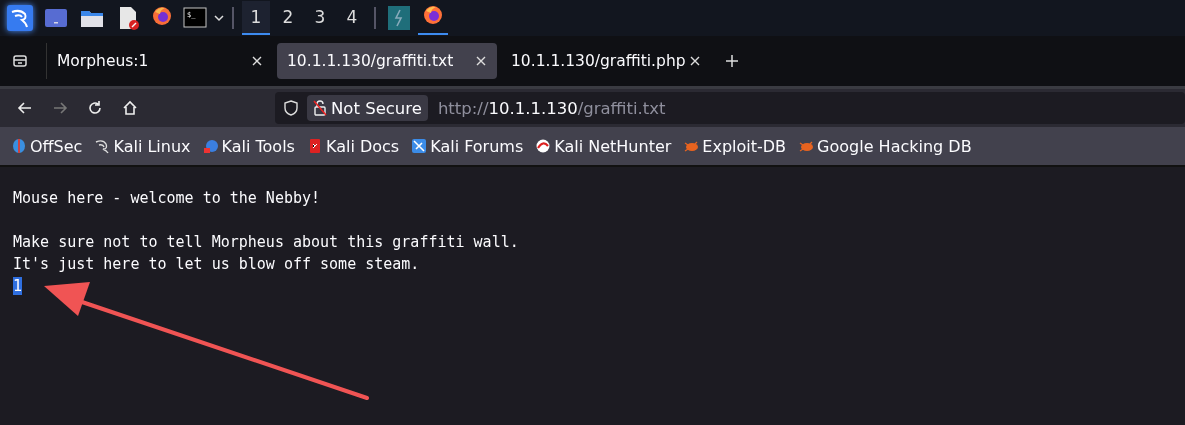 This screenshot has height=425, width=1185. What do you see at coordinates (387, 61) in the screenshot?
I see `browser-tab: 10.1.1.130/graffiti.txt` at bounding box center [387, 61].